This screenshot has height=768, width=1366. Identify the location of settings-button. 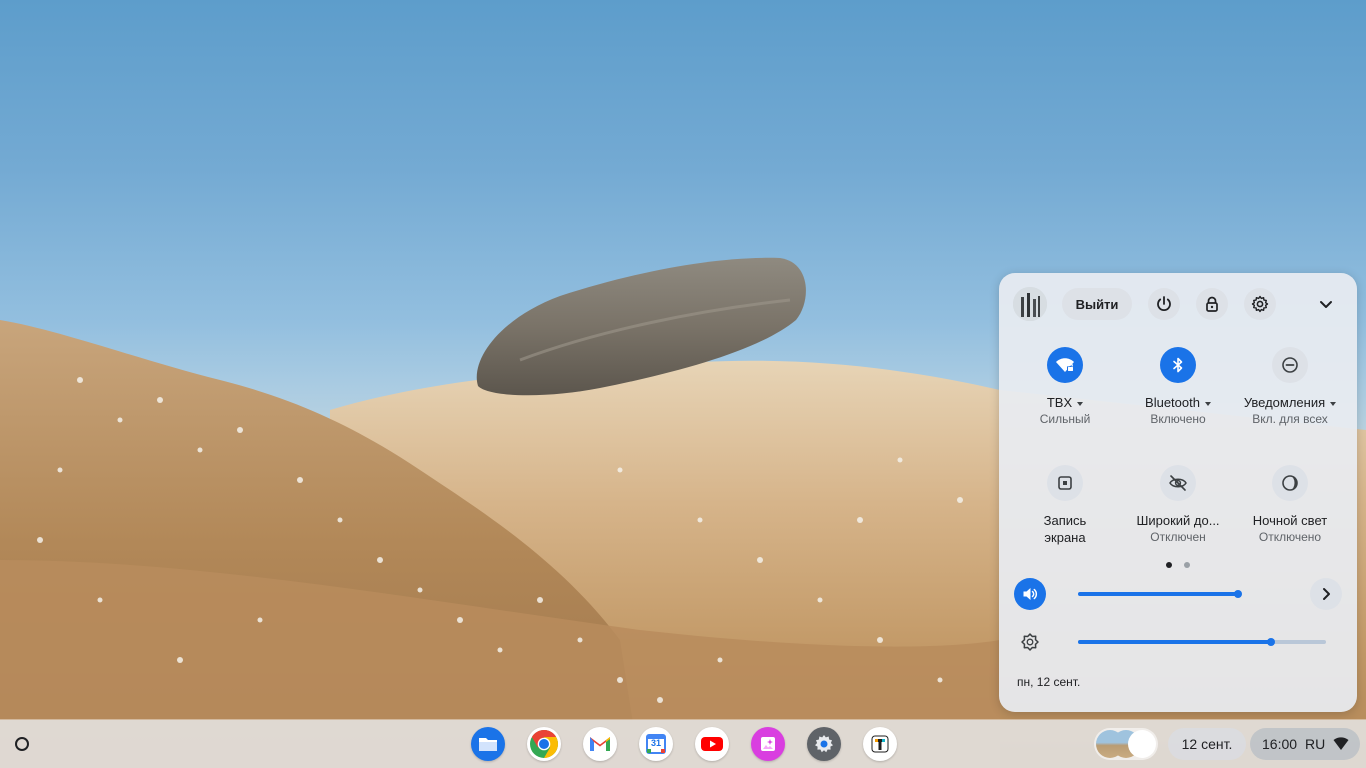
(1260, 304).